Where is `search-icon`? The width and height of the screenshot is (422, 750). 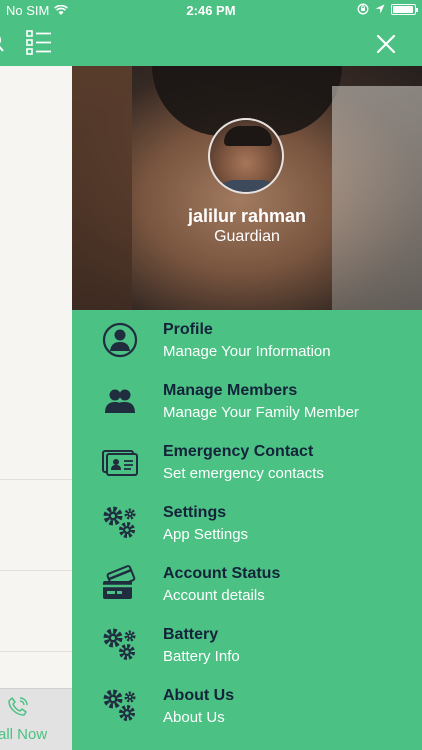
search-icon is located at coordinates (3, 43).